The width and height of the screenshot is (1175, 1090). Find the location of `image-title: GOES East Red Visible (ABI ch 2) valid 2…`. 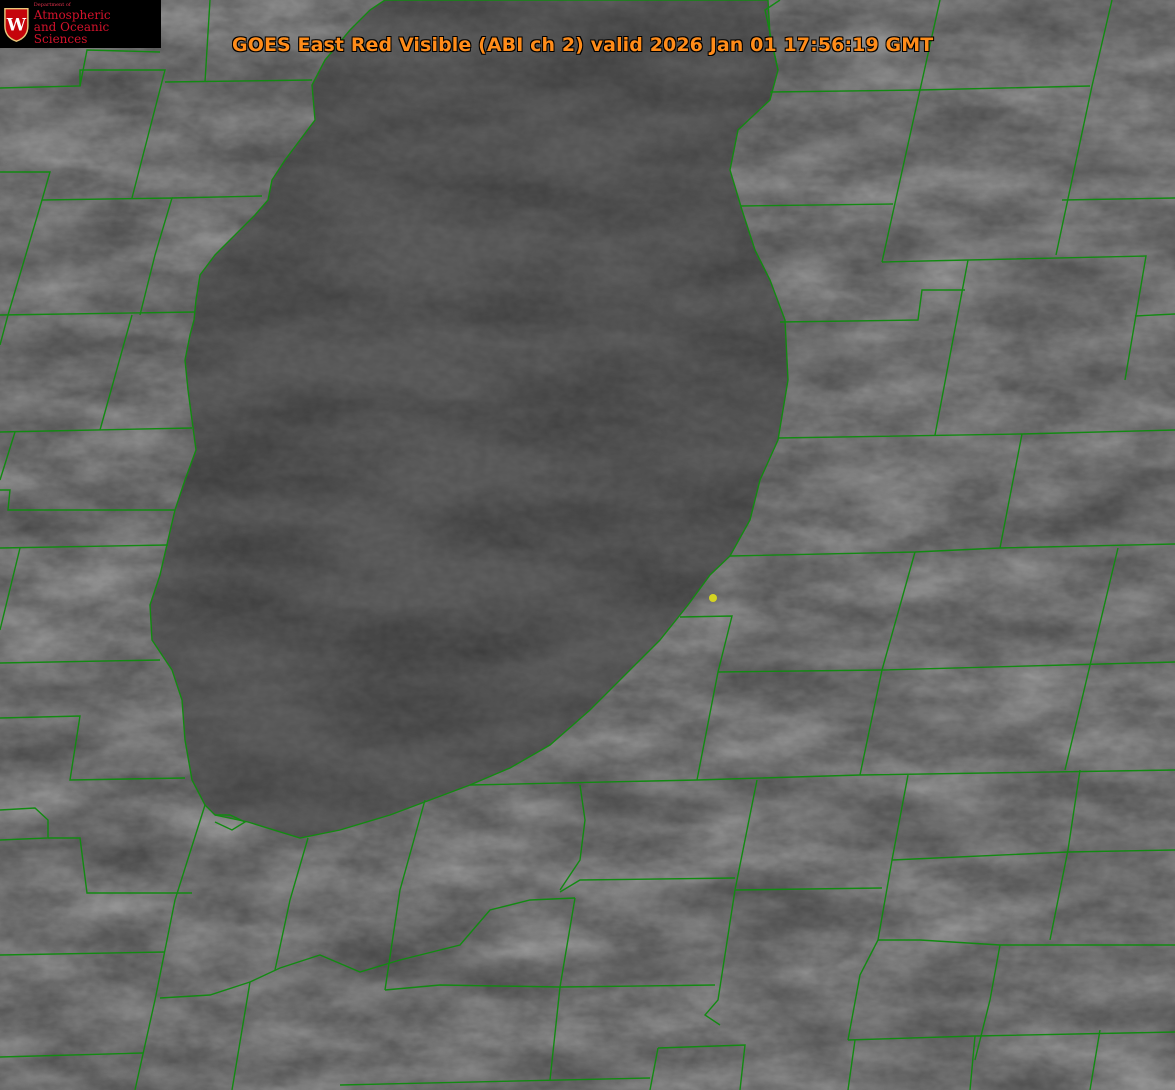

image-title: GOES East Red Visible (ABI ch 2) valid 2… is located at coordinates (583, 45).